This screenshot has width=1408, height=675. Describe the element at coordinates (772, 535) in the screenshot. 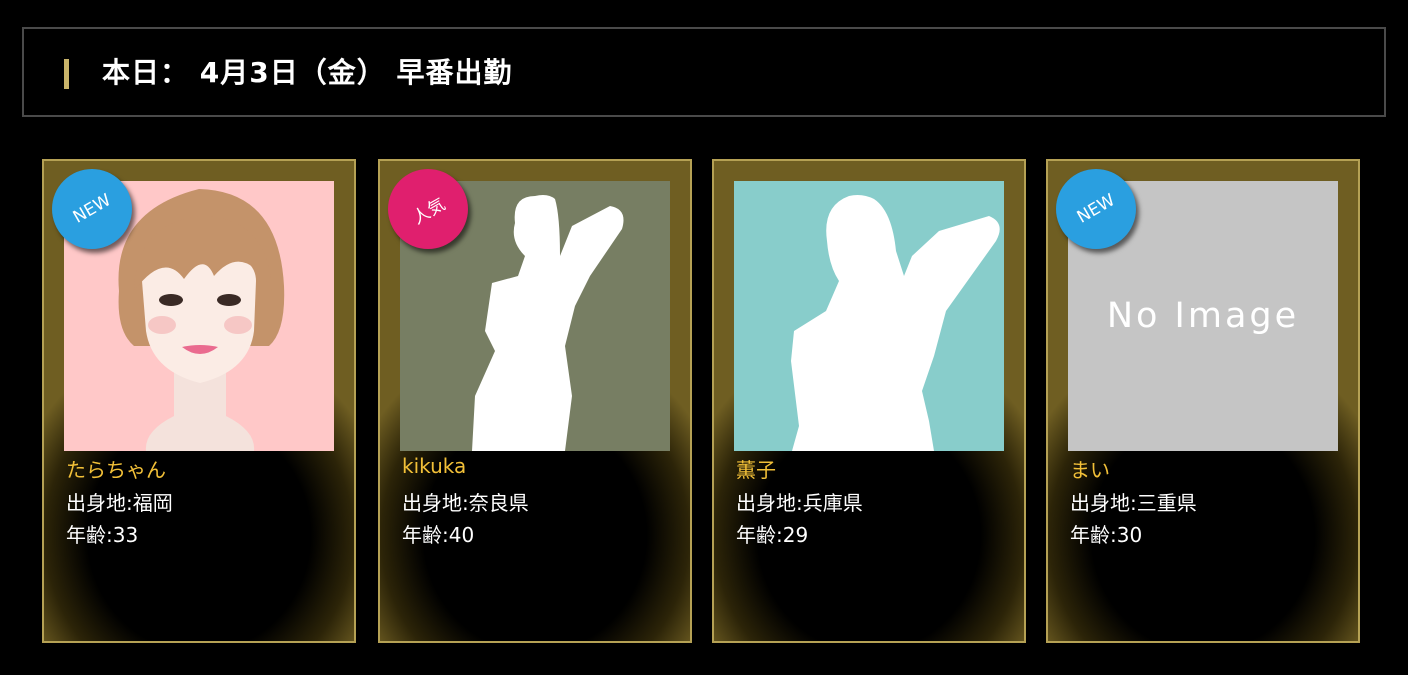

I see `cast-age: 年齢:29` at that location.